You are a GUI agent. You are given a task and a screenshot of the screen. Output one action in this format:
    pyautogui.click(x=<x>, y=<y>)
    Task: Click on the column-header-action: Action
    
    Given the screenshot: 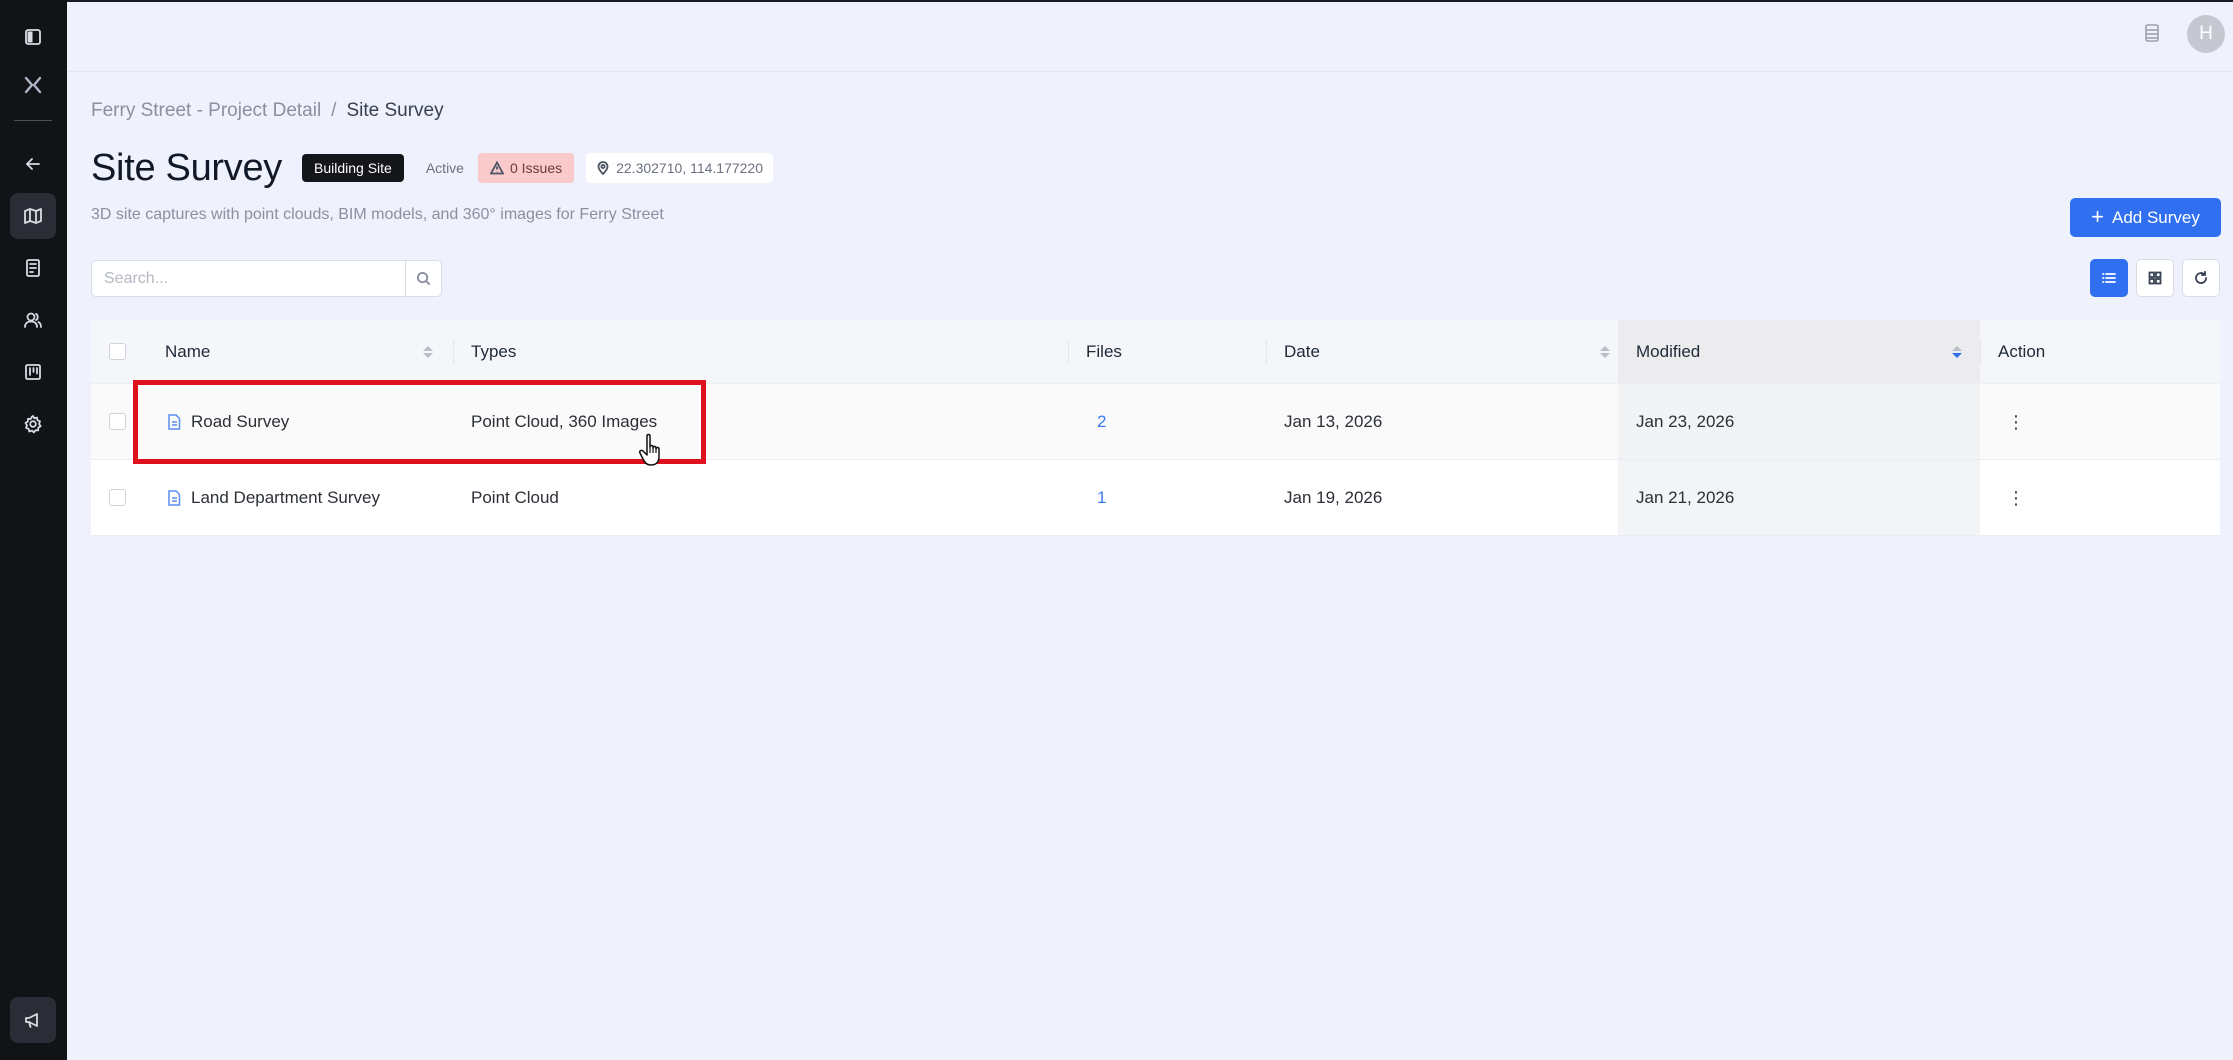 What is the action you would take?
    pyautogui.click(x=2021, y=351)
    